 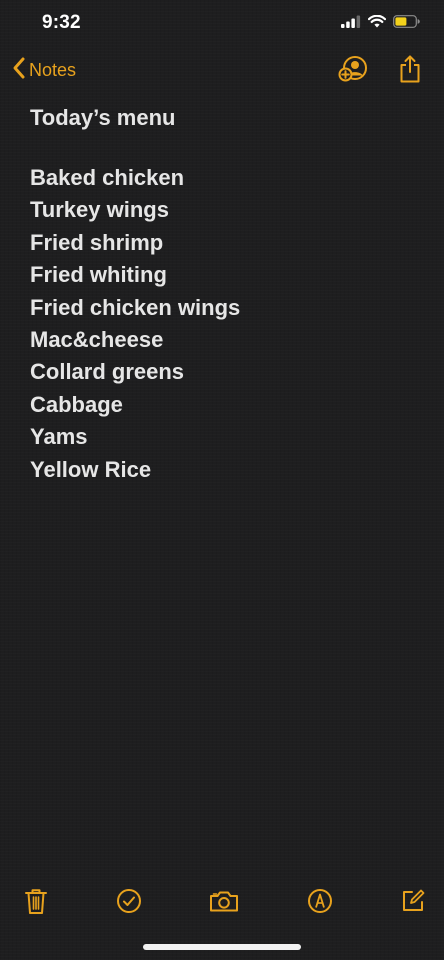 What do you see at coordinates (76, 404) in the screenshot?
I see `menu-item: Cabbage` at bounding box center [76, 404].